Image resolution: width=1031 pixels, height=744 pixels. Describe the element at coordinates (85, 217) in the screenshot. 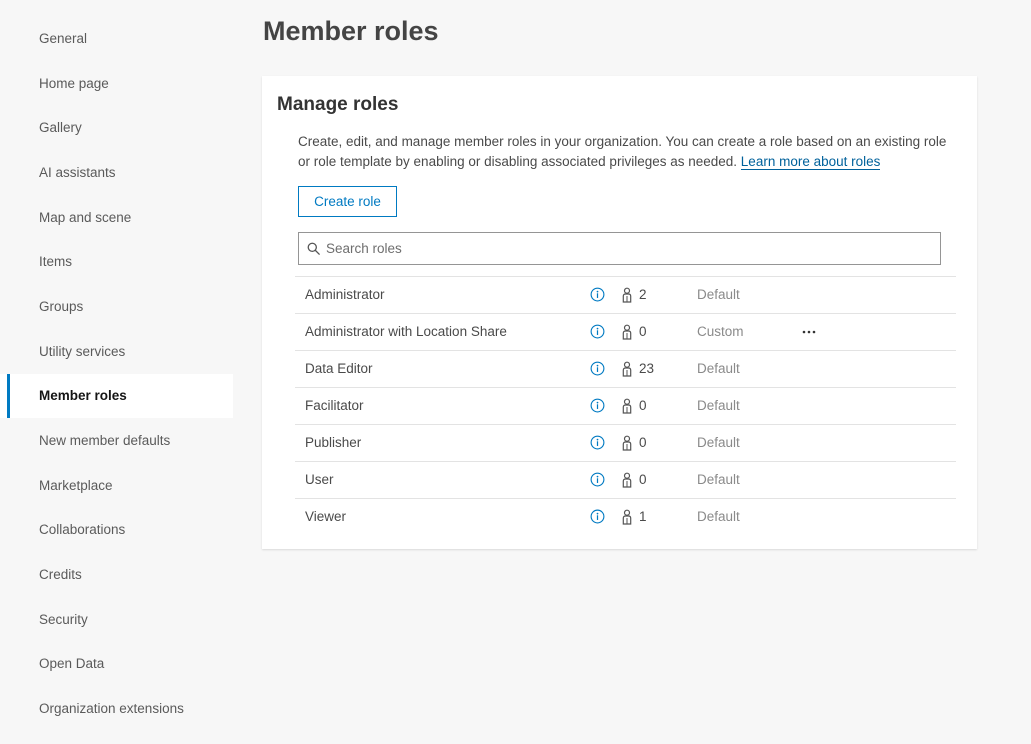

I see `sidebar-item-label: Map and scene` at that location.